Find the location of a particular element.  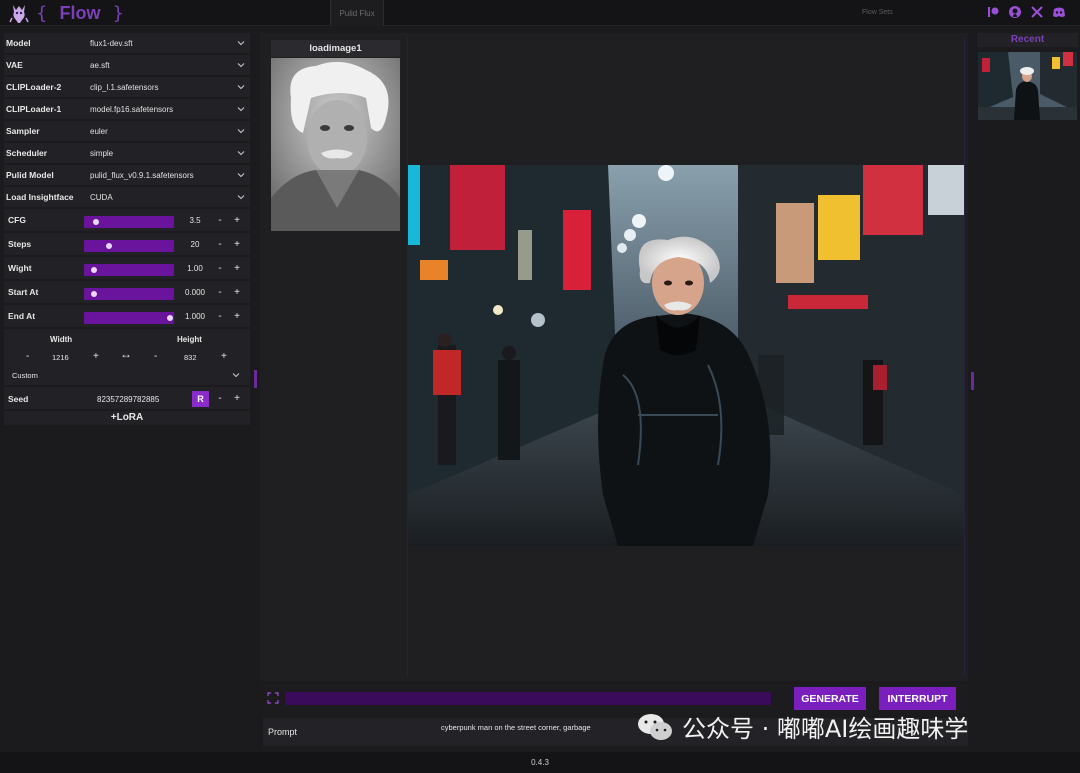

slider-row-steps: Steps 20- + is located at coordinates (127, 245).